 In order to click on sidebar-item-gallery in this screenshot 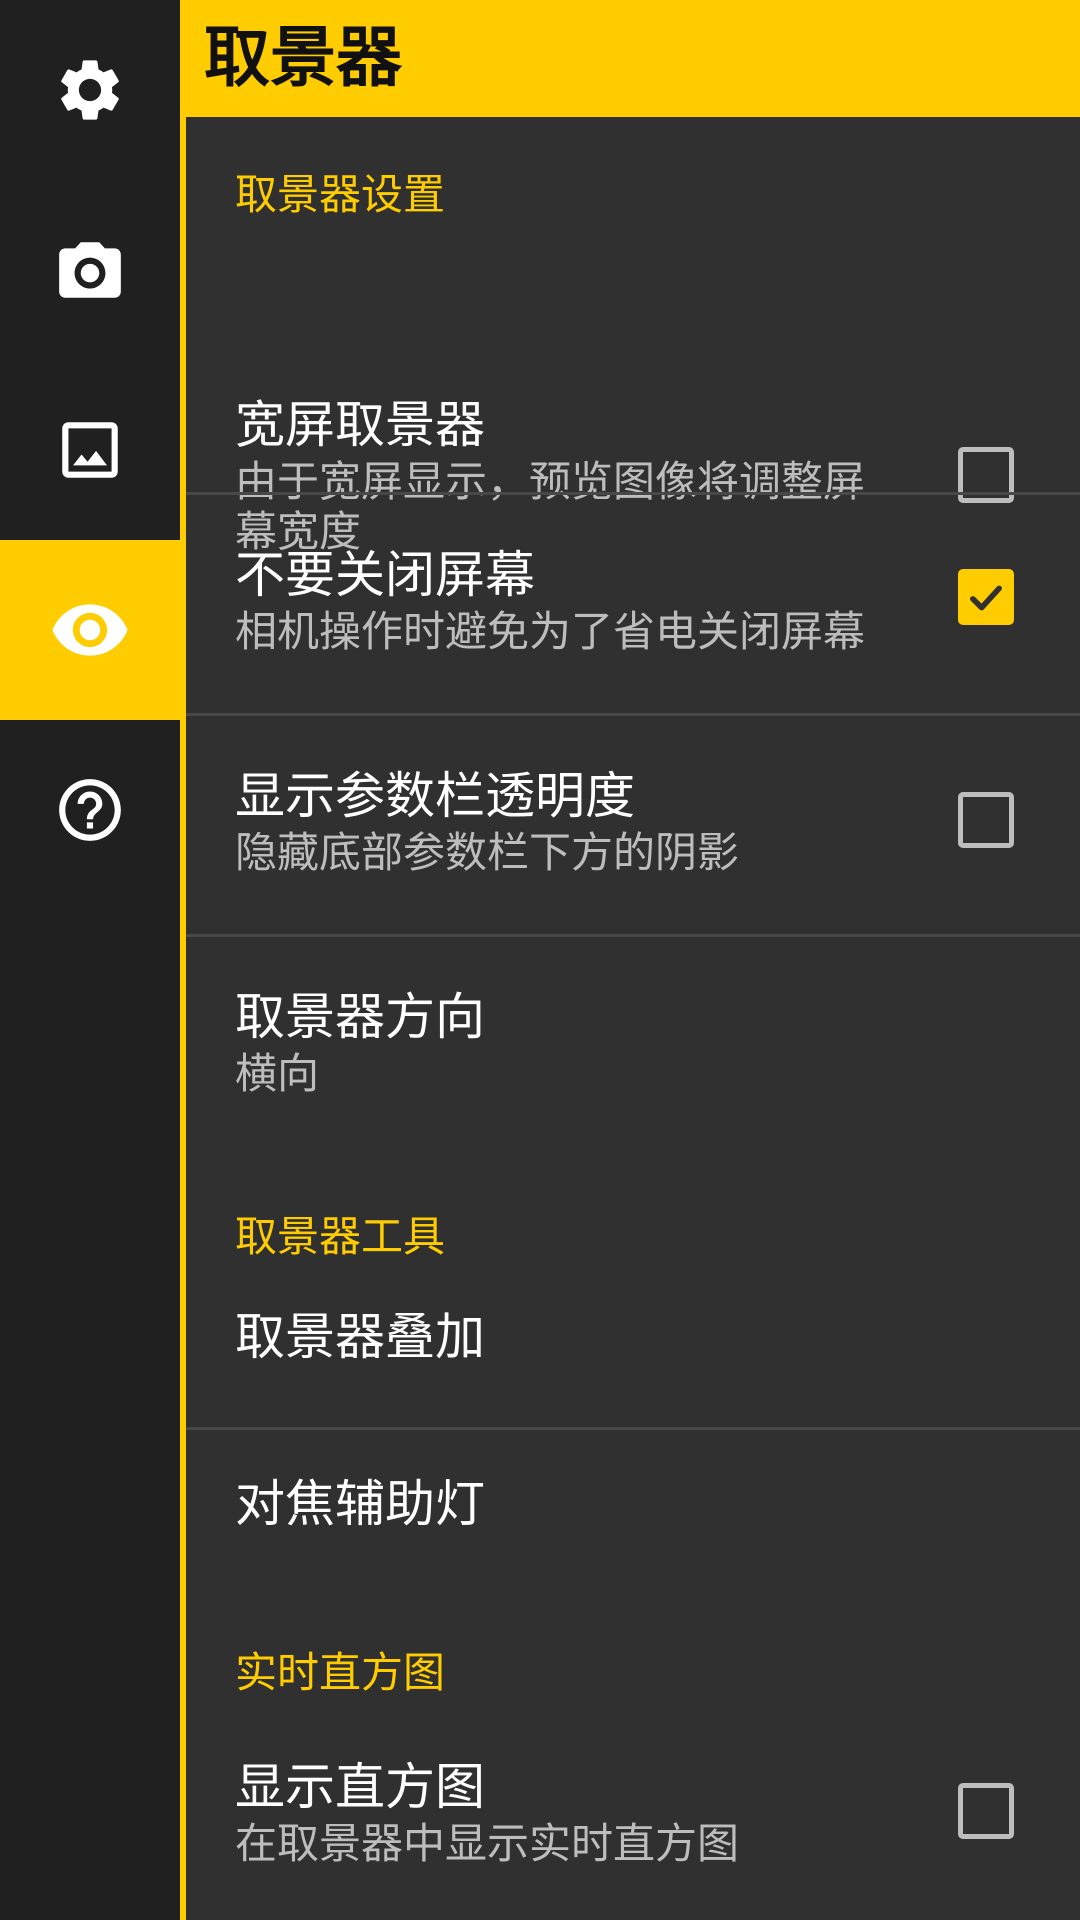, I will do `click(90, 450)`.